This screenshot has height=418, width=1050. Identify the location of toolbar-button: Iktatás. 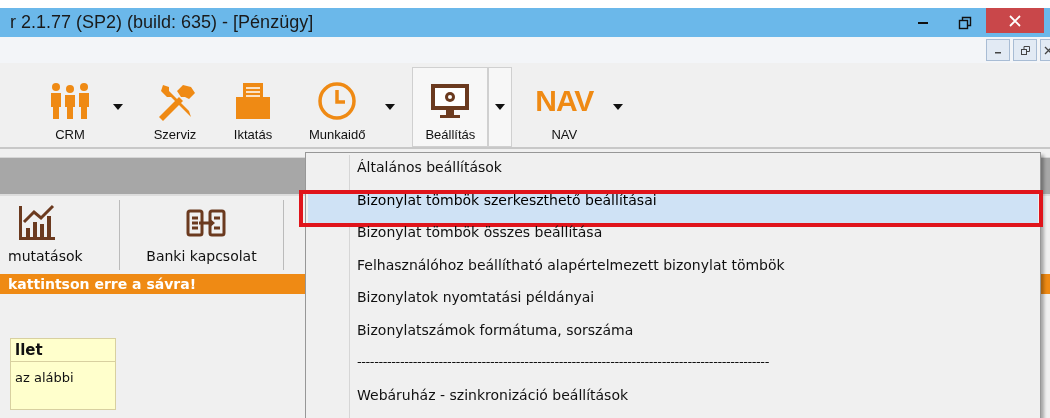
(253, 107).